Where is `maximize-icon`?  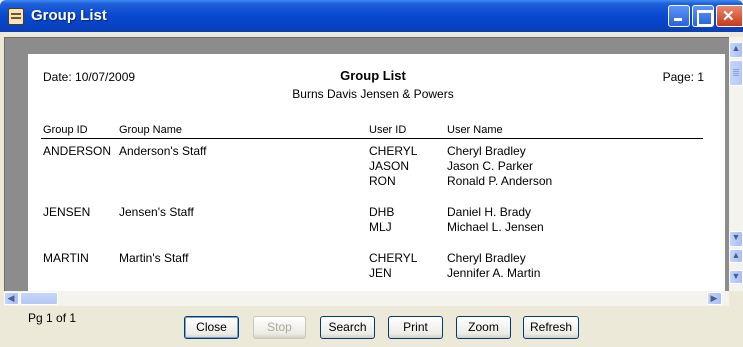
maximize-icon is located at coordinates (703, 16).